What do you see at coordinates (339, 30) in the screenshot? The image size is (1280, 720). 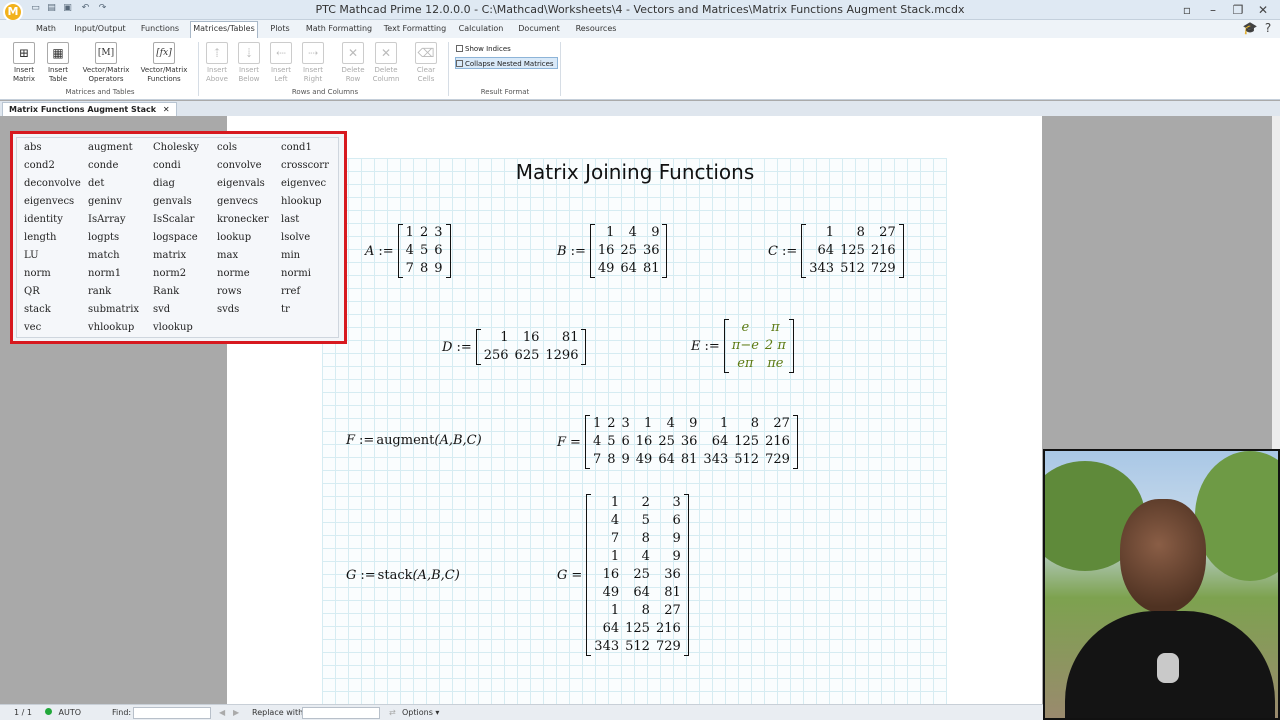 I see `tab-math-formatting: Math Formatting` at bounding box center [339, 30].